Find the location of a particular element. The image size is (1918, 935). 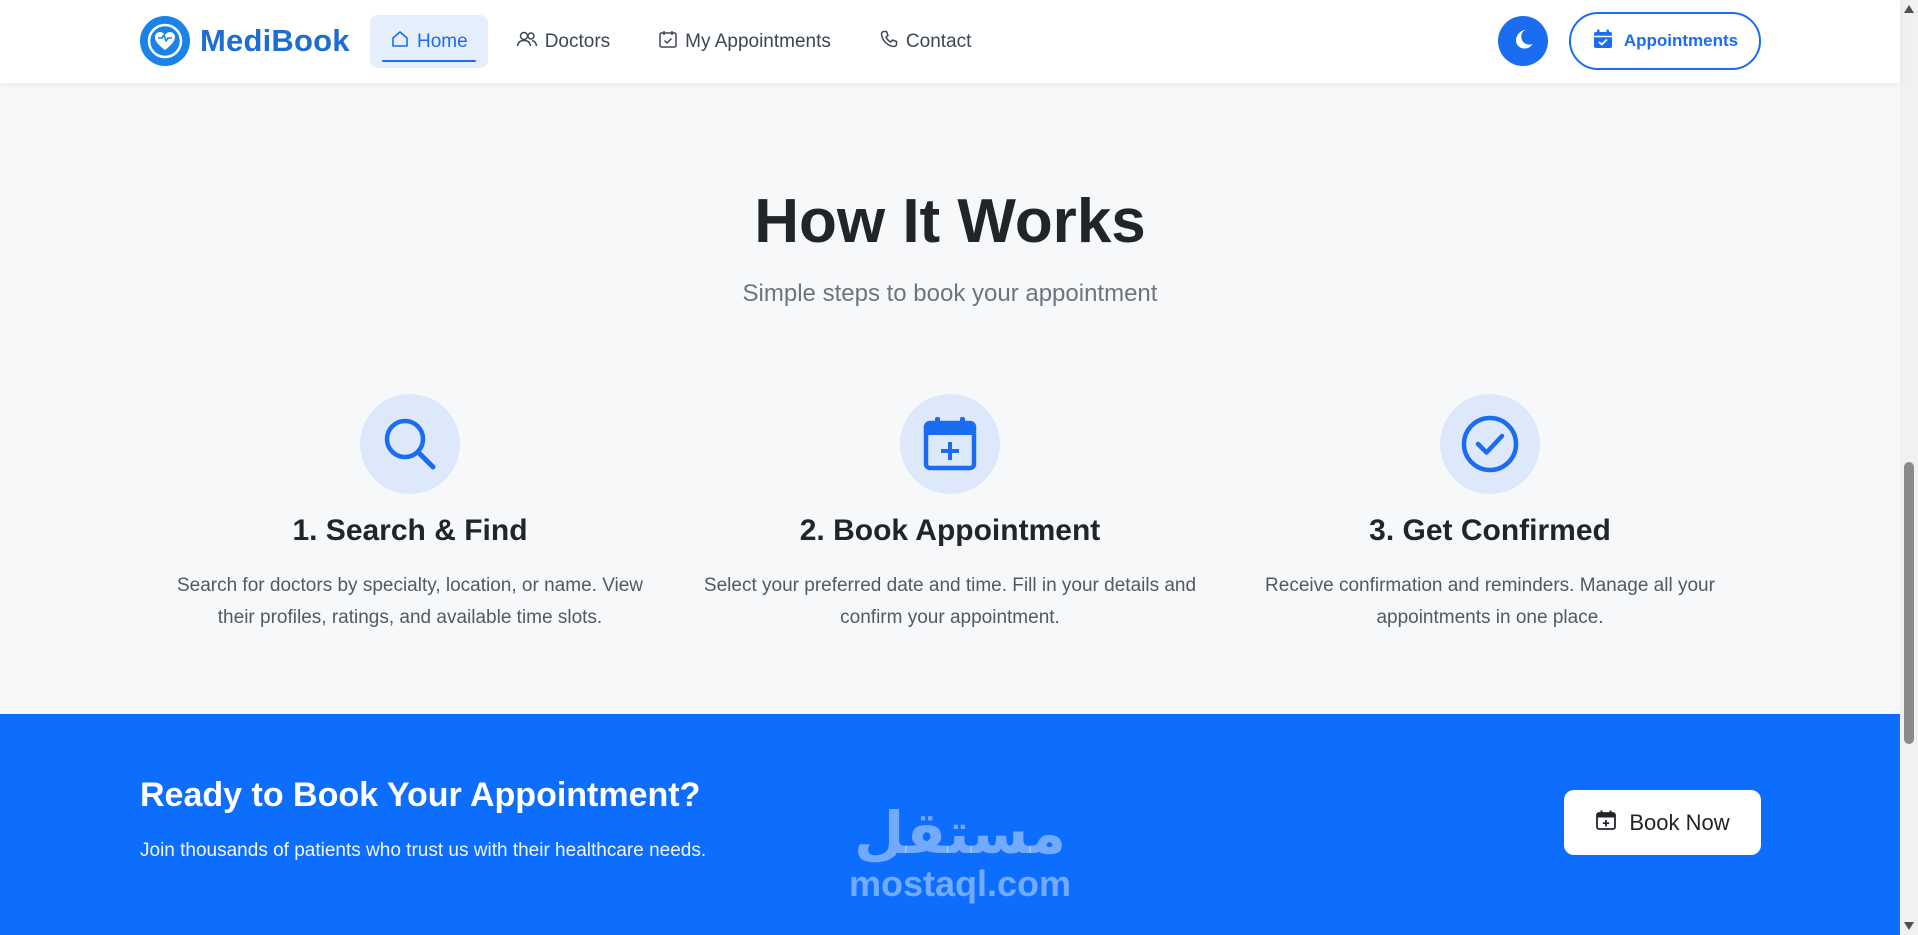

watermark: مستقل mostaql.com is located at coordinates (960, 853).